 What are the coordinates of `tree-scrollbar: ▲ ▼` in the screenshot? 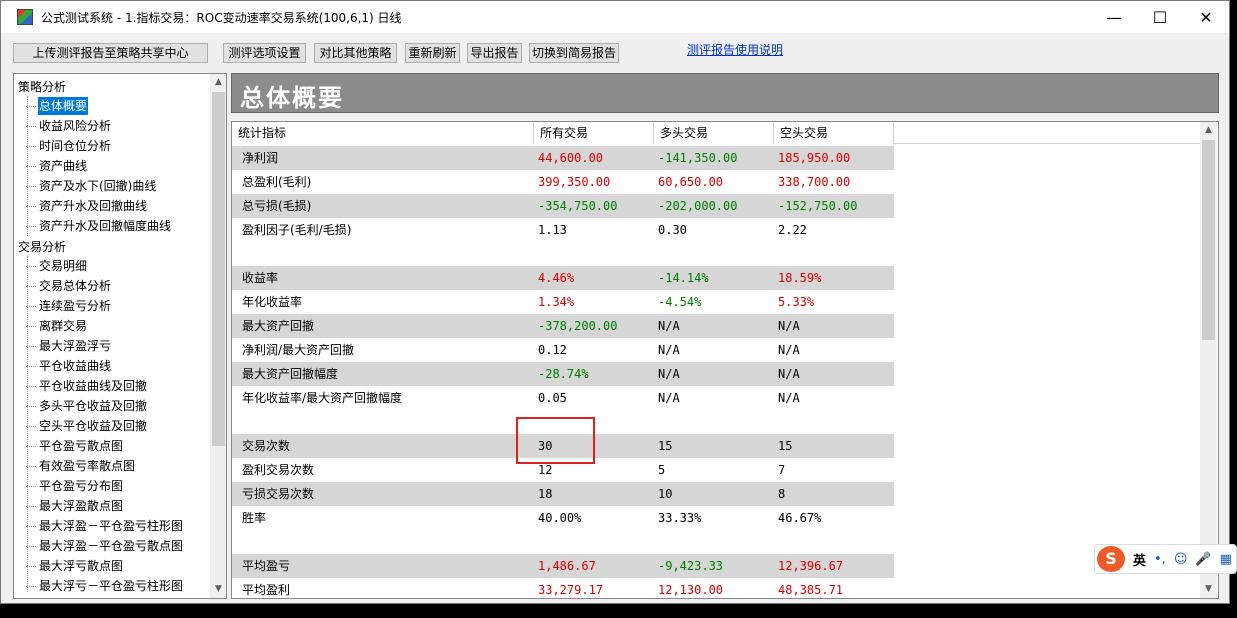 It's located at (218, 336).